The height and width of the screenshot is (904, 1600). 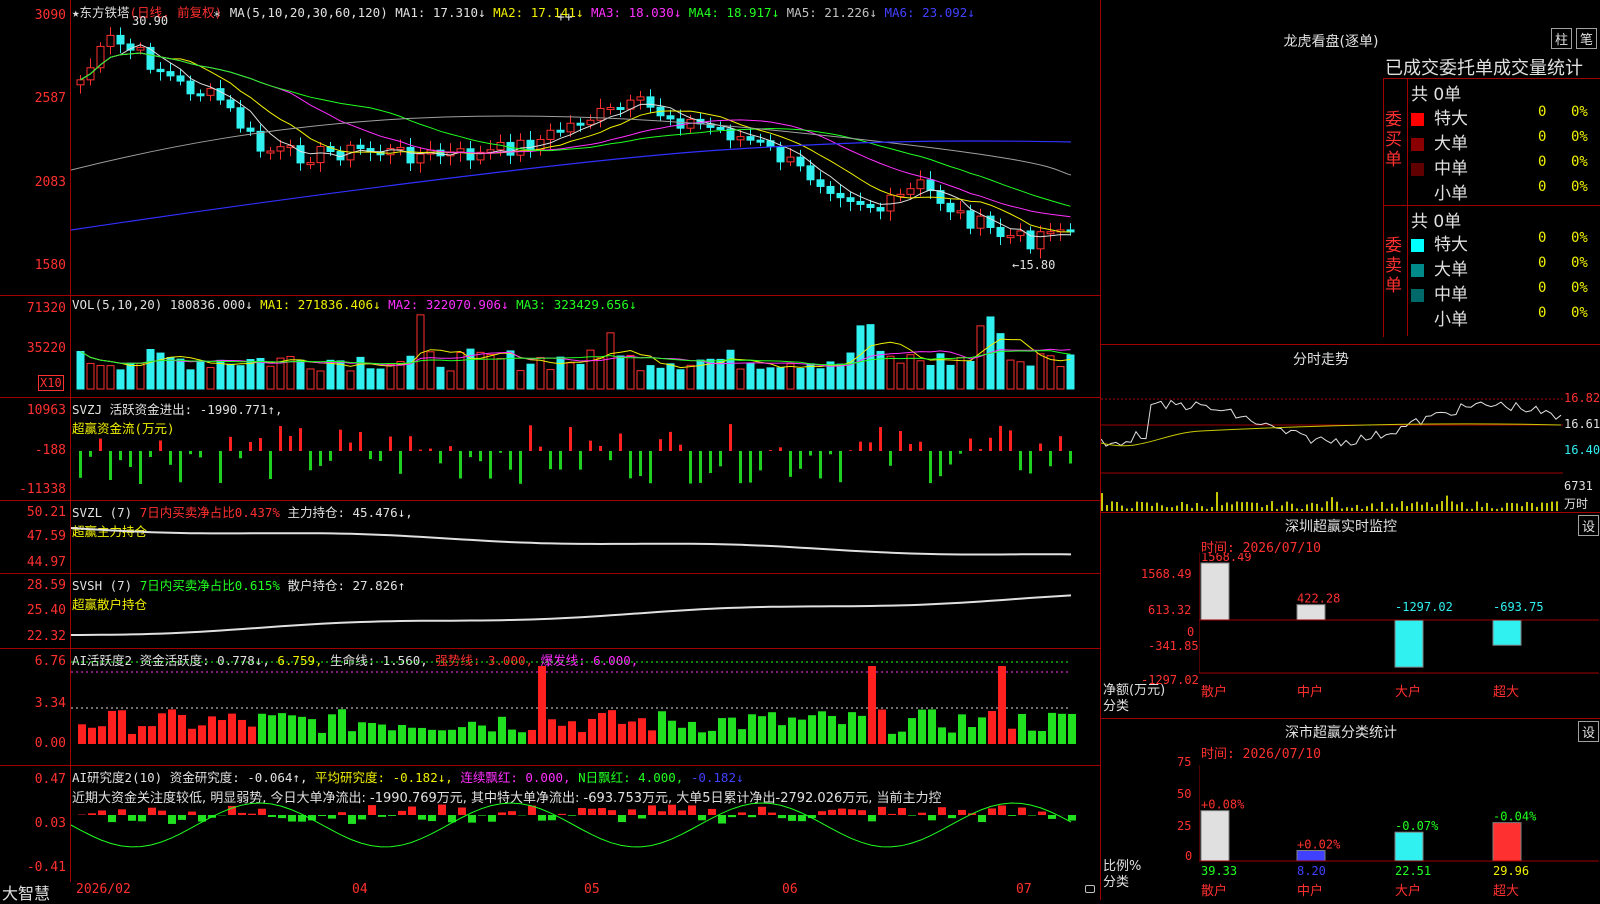 I want to click on column-view-button: 柱, so click(x=1561, y=38).